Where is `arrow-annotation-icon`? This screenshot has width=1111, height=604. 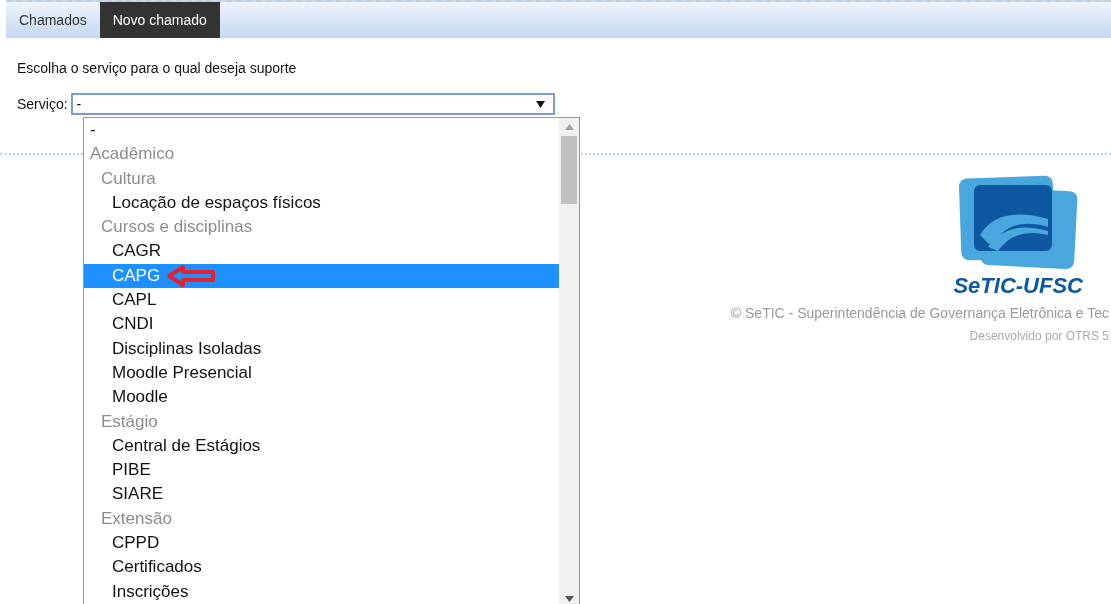 arrow-annotation-icon is located at coordinates (191, 275).